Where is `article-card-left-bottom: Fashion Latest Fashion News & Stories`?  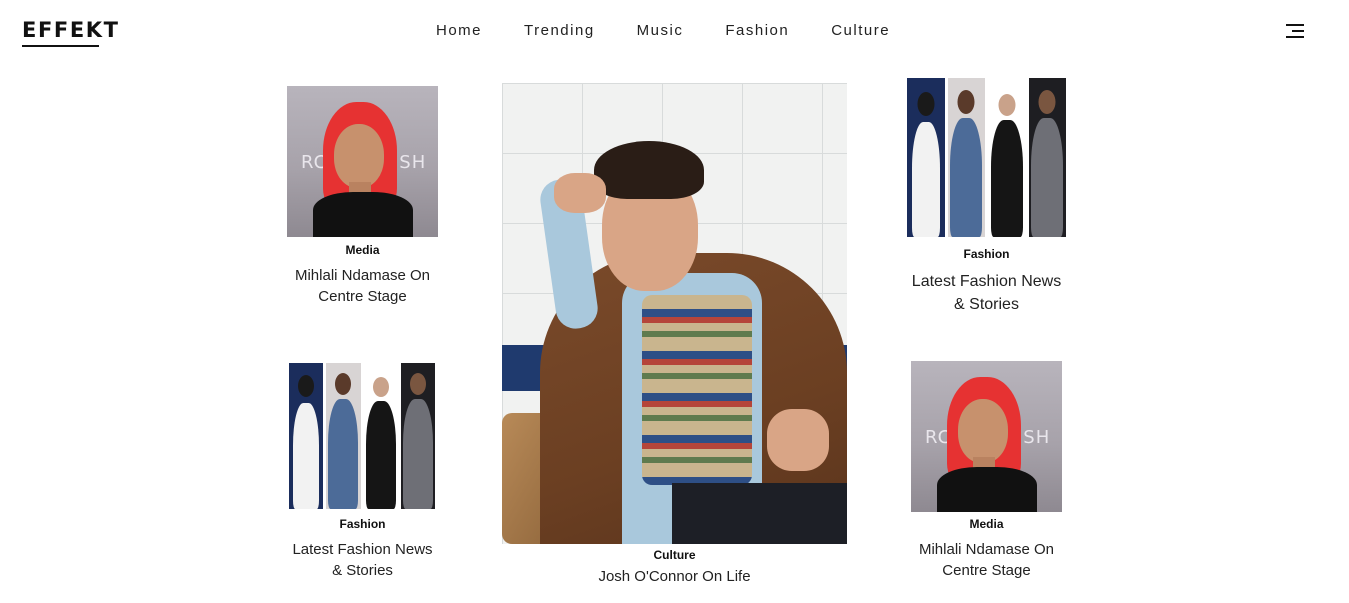 article-card-left-bottom: Fashion Latest Fashion News & Stories is located at coordinates (362, 549).